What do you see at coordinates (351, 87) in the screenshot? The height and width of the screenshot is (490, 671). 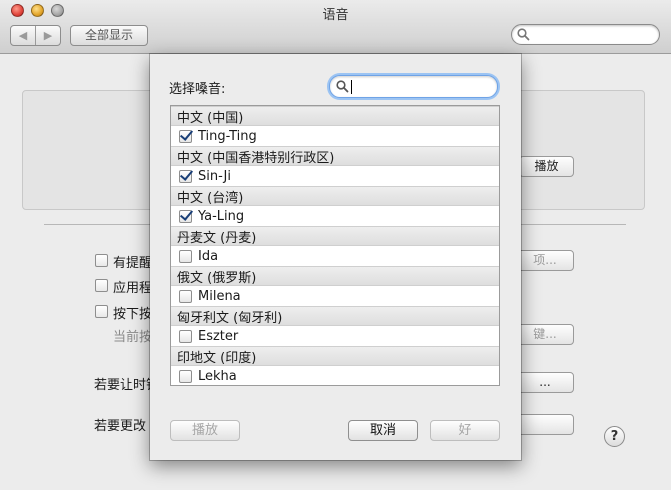 I see `text-caret` at bounding box center [351, 87].